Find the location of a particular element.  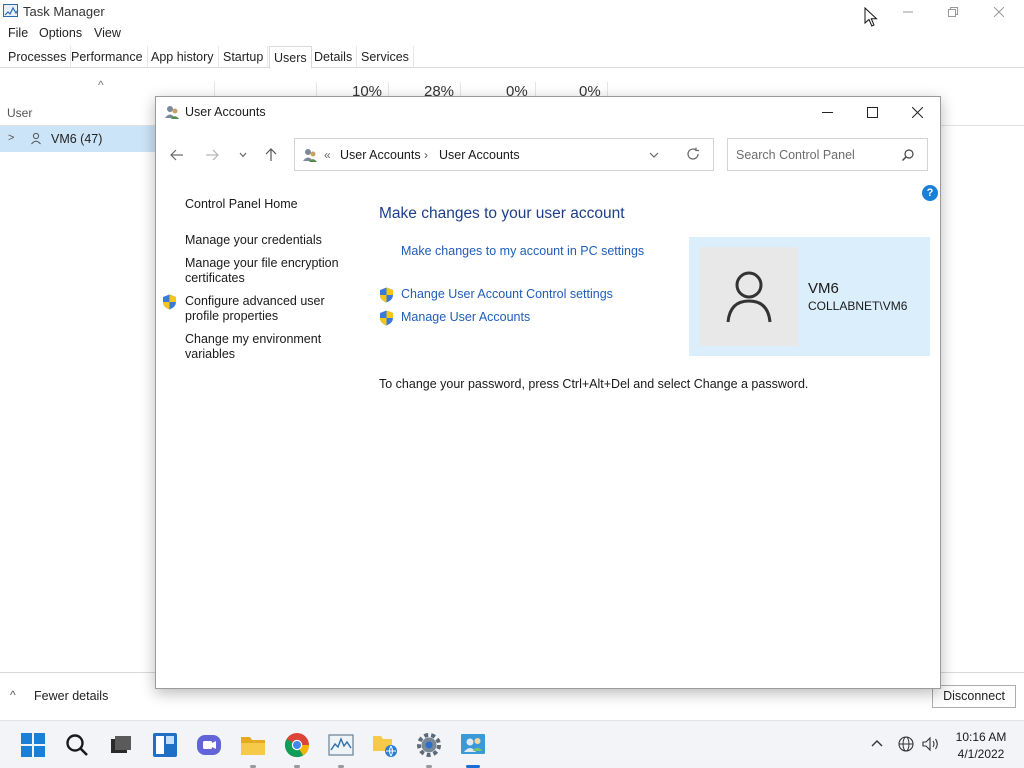

widgets-icon is located at coordinates (165, 745).